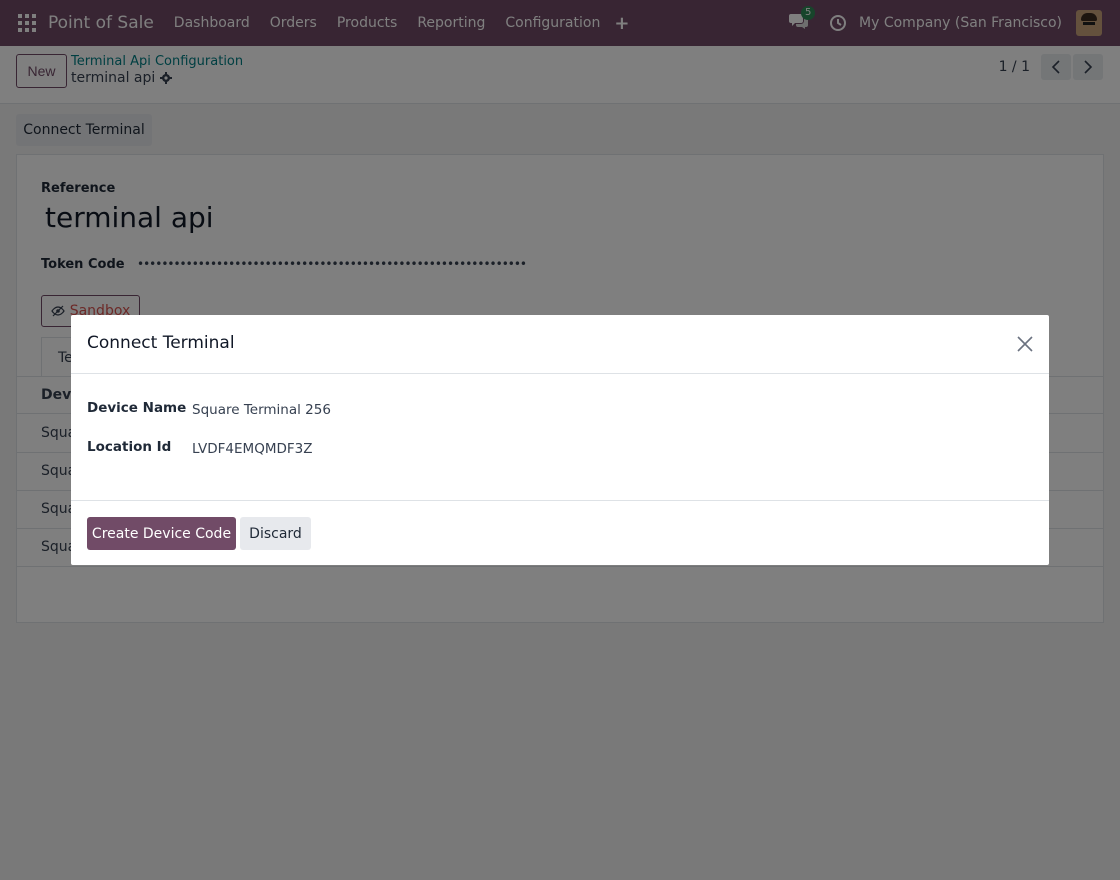 This screenshot has height=880, width=1120. I want to click on device-name-field: Square Terminal 256, so click(261, 410).